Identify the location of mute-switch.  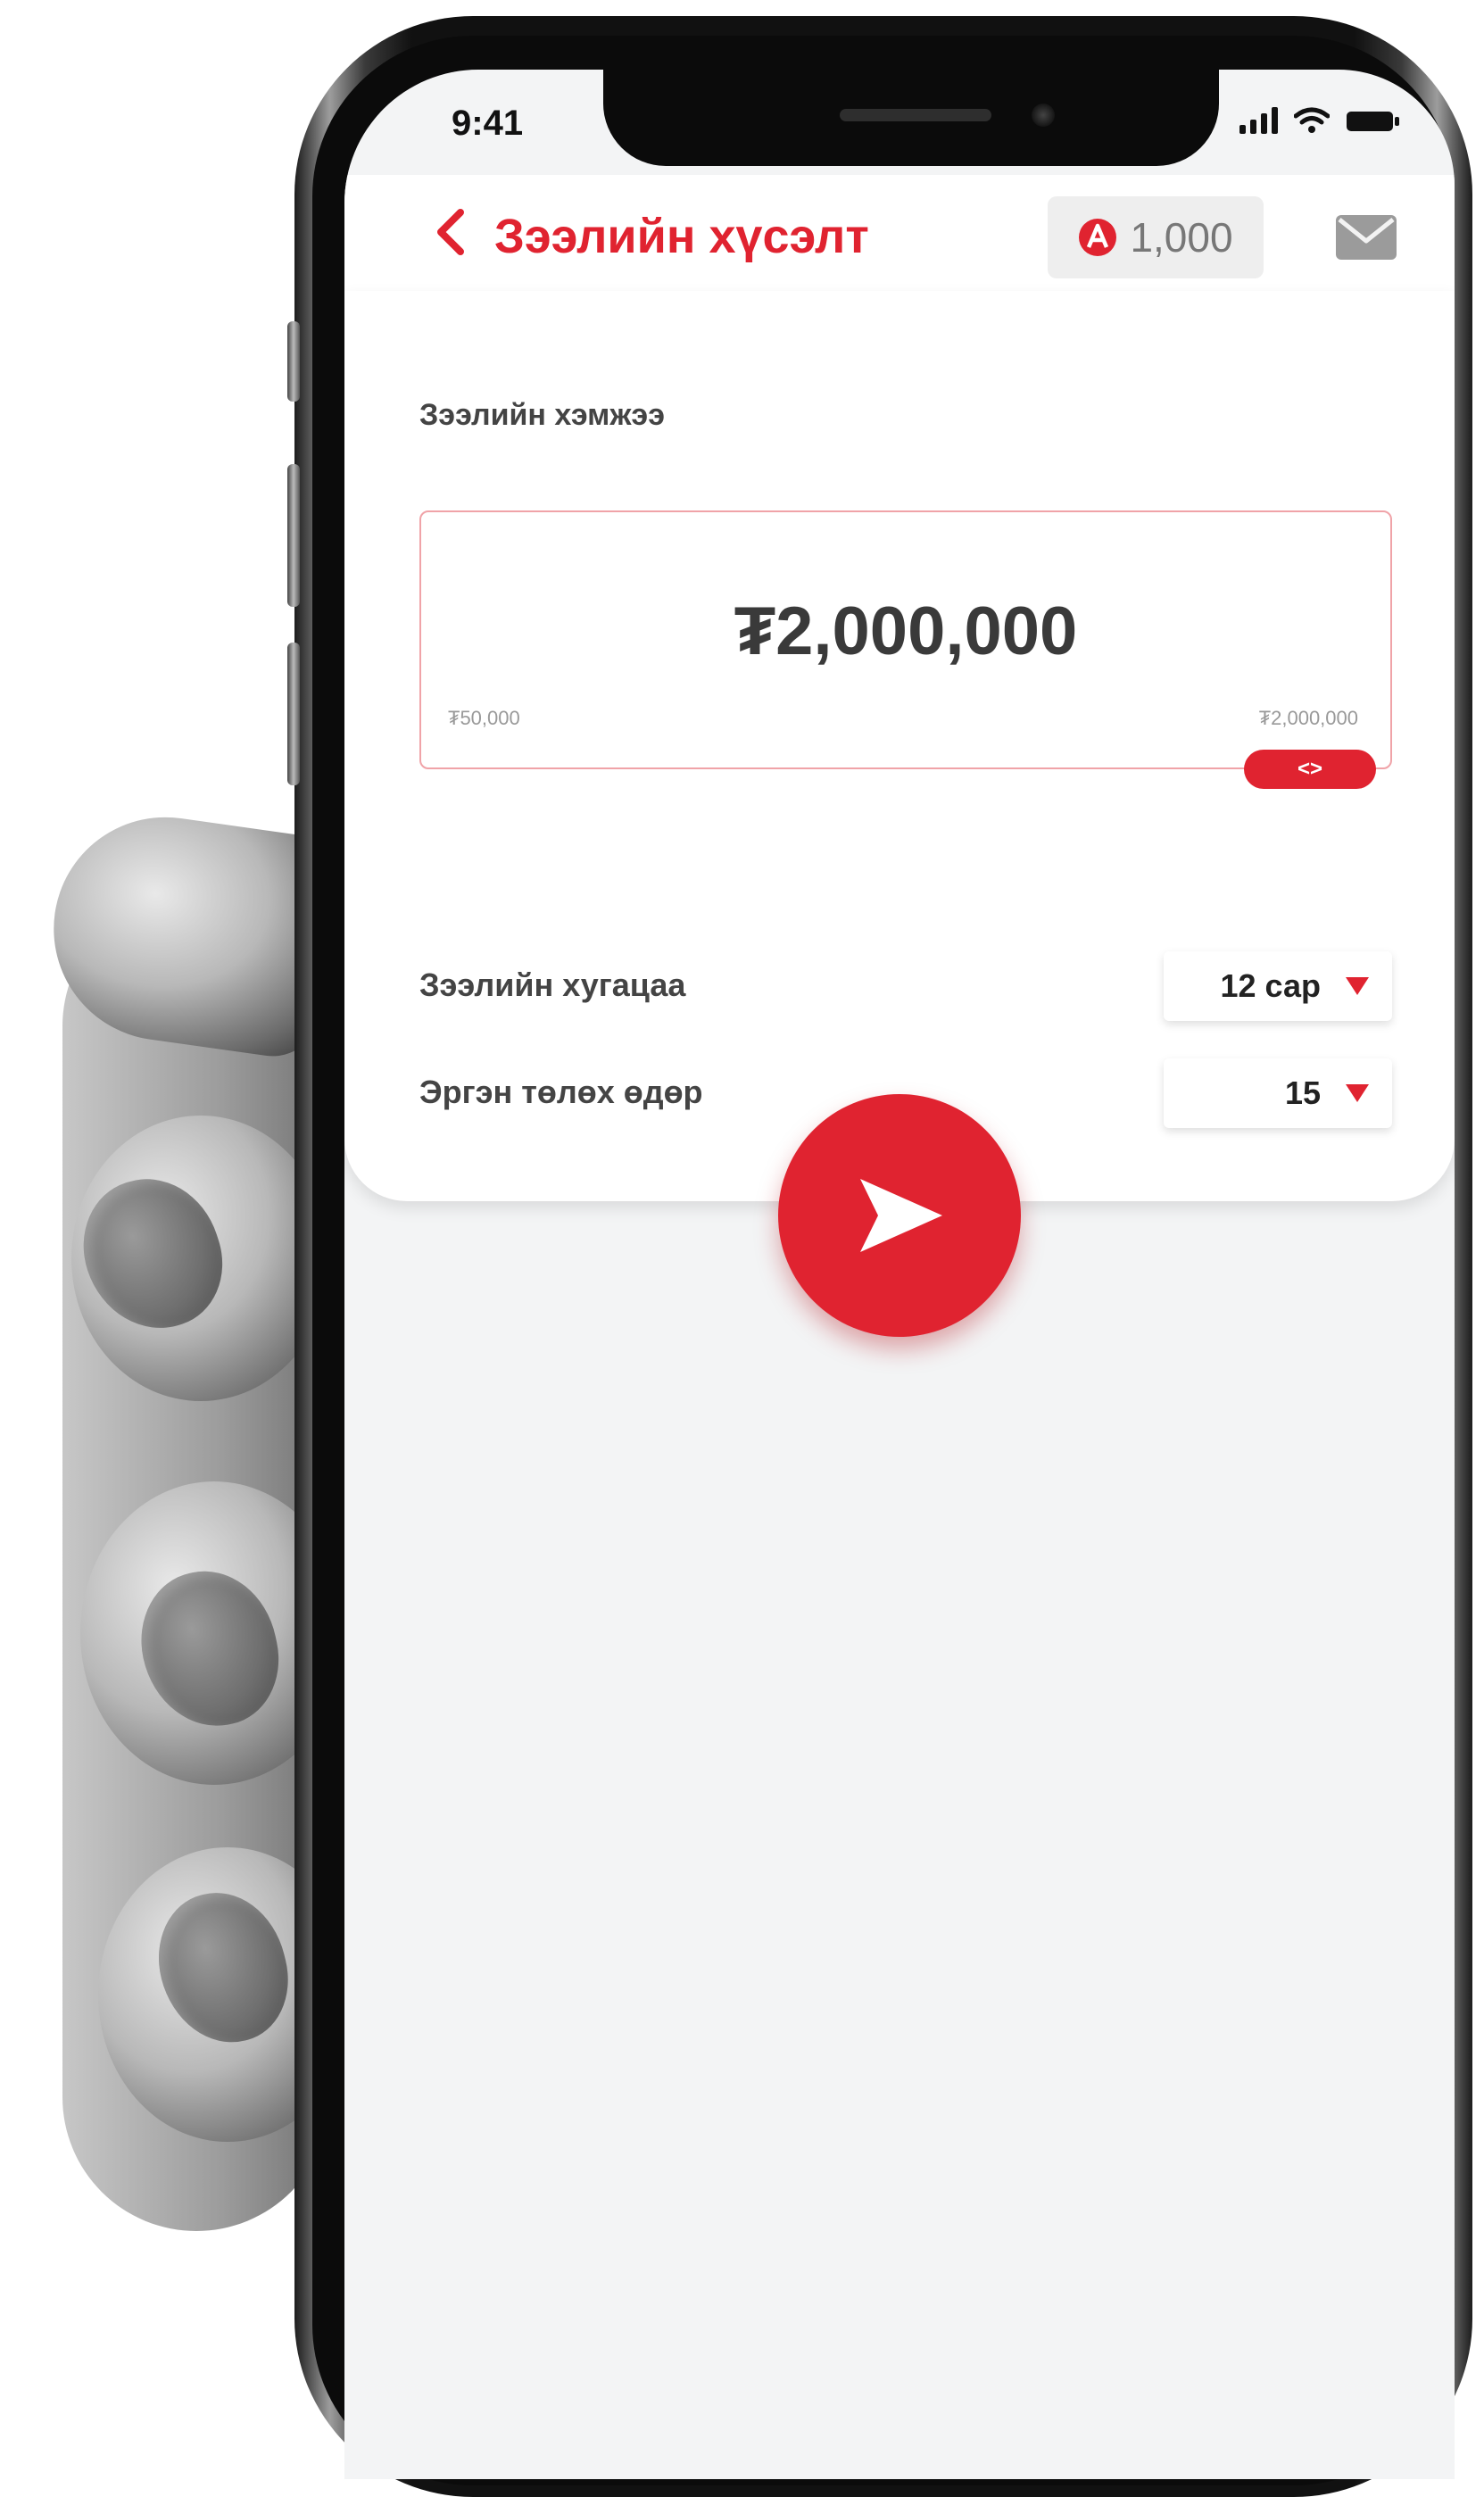
(293, 361).